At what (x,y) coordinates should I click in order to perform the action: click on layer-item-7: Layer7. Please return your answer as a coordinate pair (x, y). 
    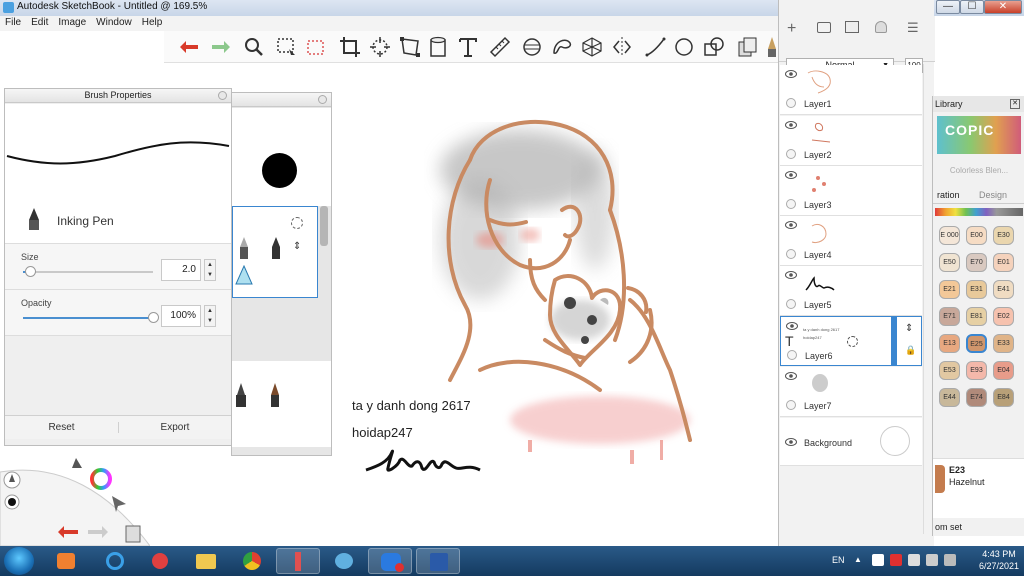
    Looking at the image, I should click on (851, 392).